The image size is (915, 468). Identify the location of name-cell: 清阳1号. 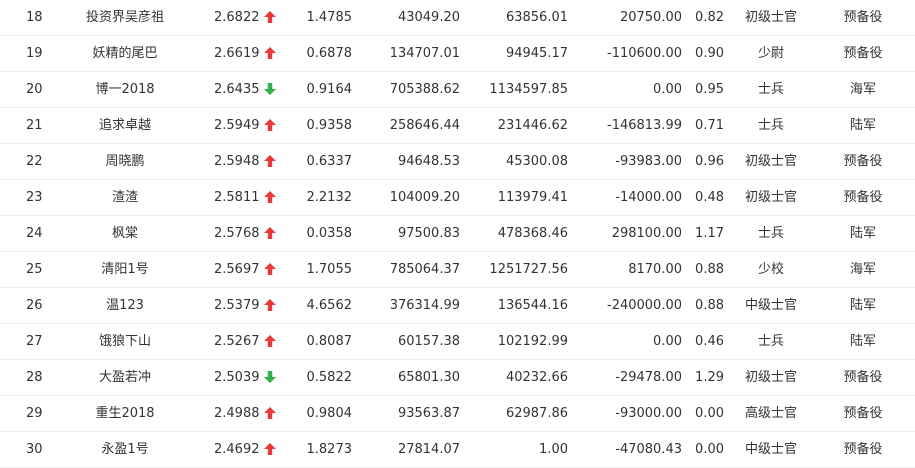
(125, 270).